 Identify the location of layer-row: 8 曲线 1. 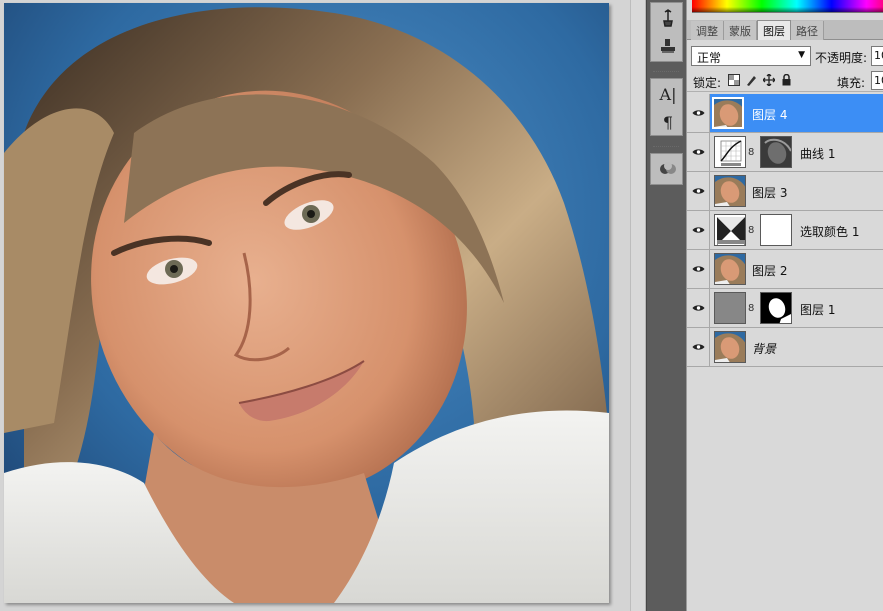
(785, 152).